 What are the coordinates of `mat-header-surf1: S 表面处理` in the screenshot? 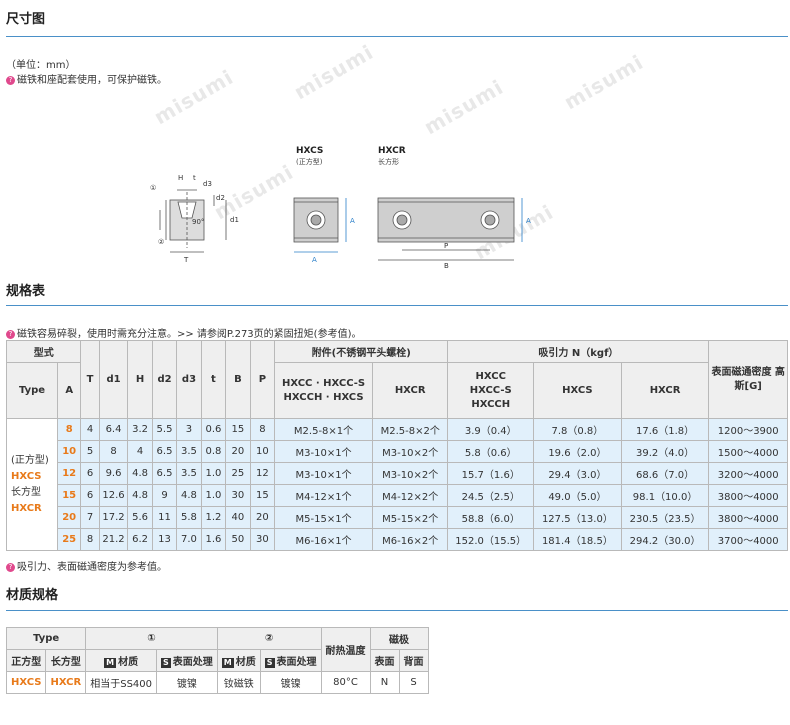 It's located at (187, 660).